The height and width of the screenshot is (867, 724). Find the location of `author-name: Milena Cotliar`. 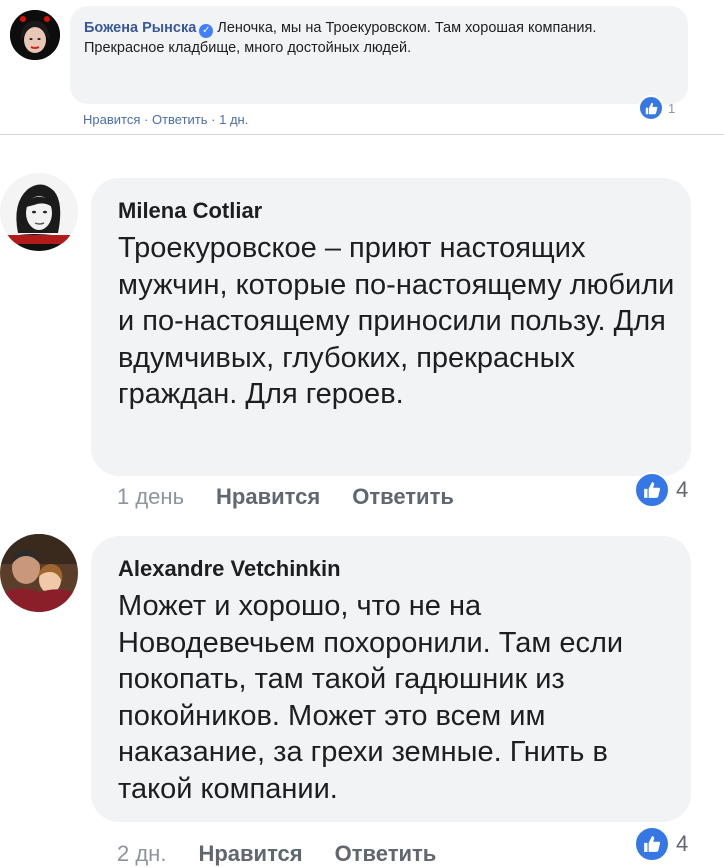

author-name: Milena Cotliar is located at coordinates (190, 211).